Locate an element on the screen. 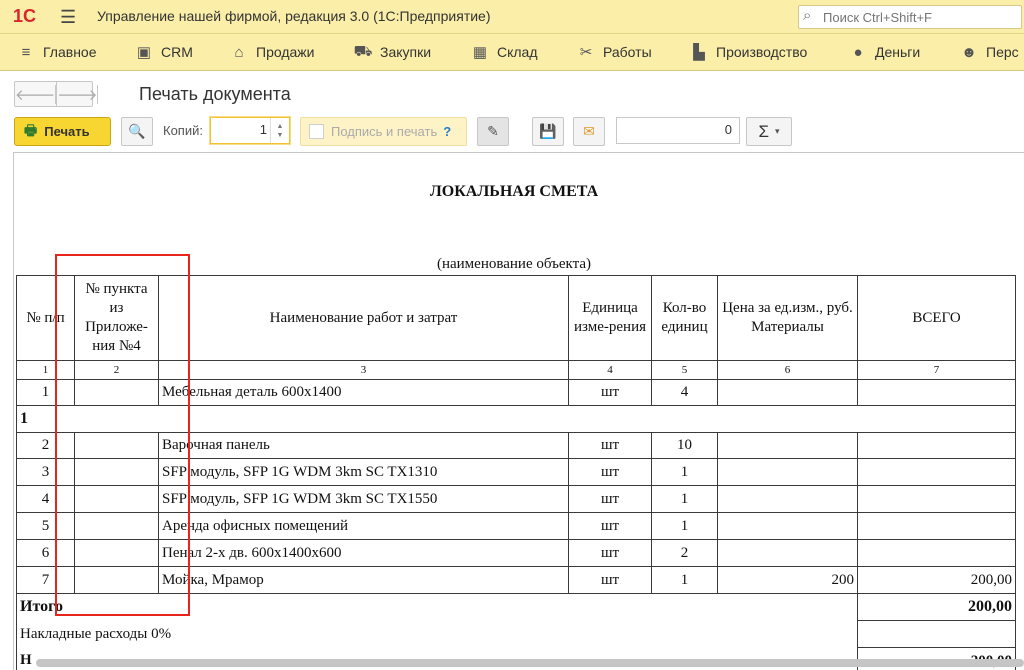  main-menu-icon: ☰ is located at coordinates (68, 17).